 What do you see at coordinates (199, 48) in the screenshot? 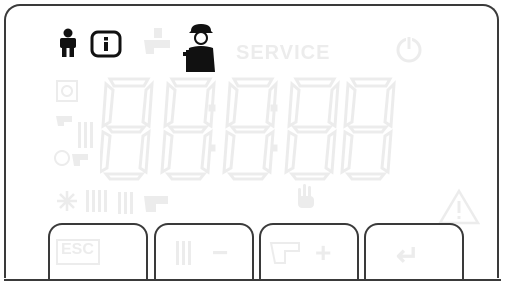
I see `technician-icon` at bounding box center [199, 48].